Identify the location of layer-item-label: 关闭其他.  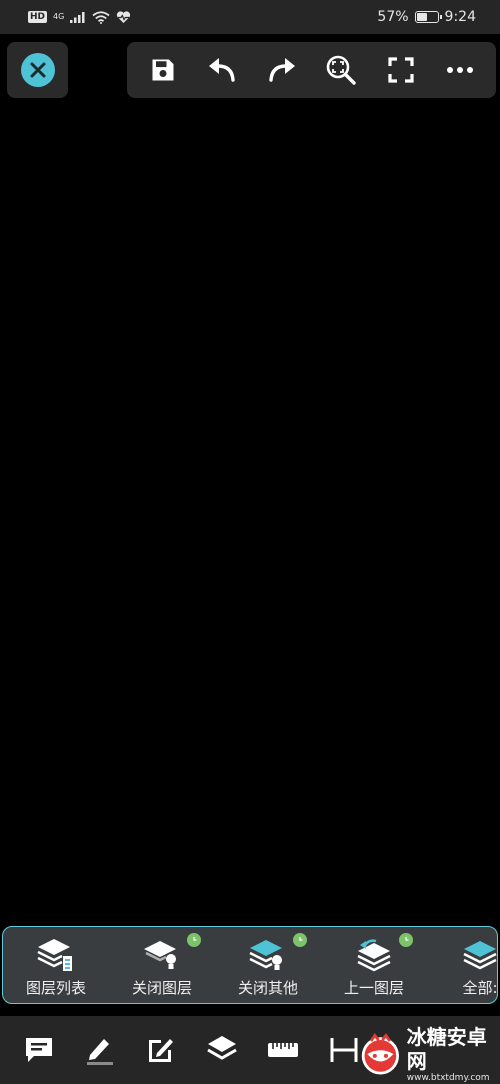
(267, 988).